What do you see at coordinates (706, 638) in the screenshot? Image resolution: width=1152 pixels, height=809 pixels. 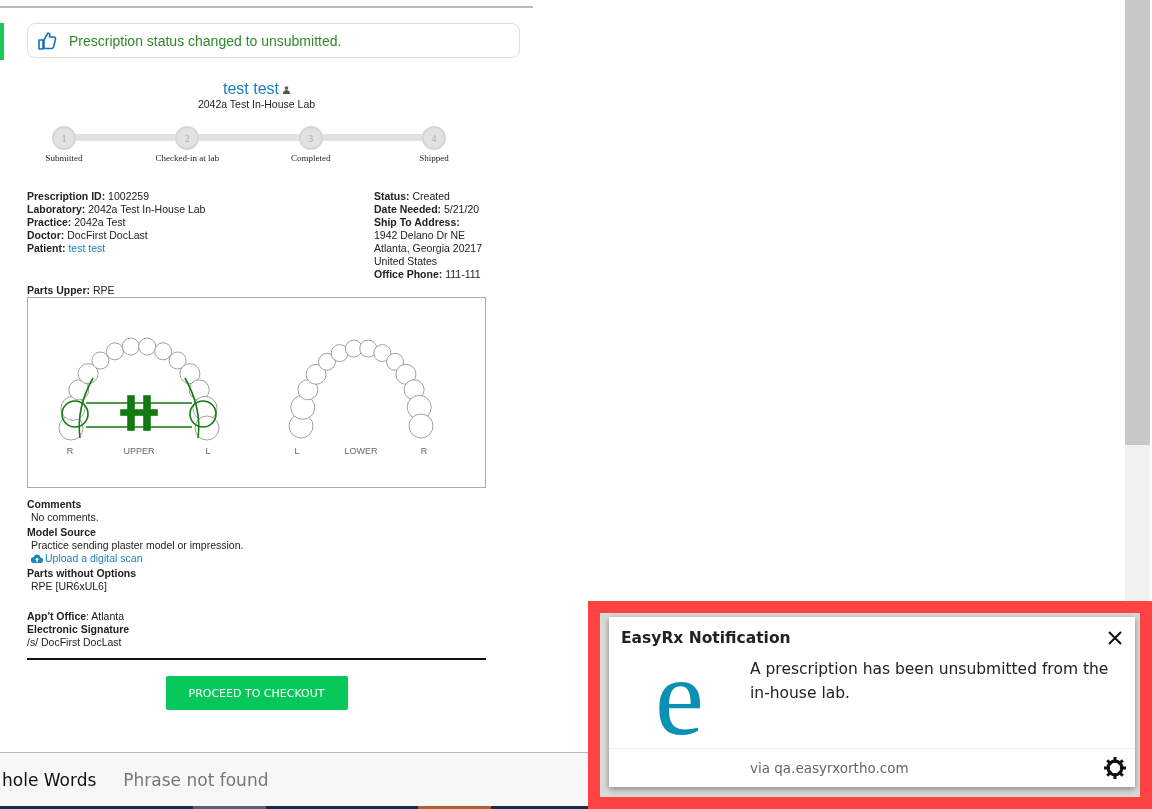 I see `notification-title: EasyRx Notification` at bounding box center [706, 638].